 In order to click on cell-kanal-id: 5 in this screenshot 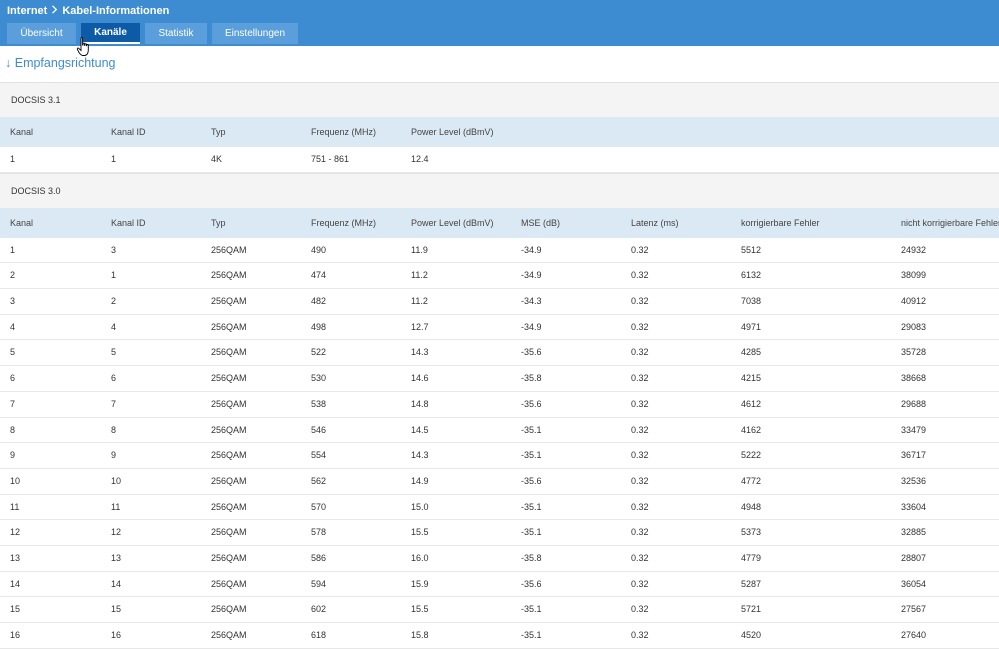, I will do `click(114, 352)`.